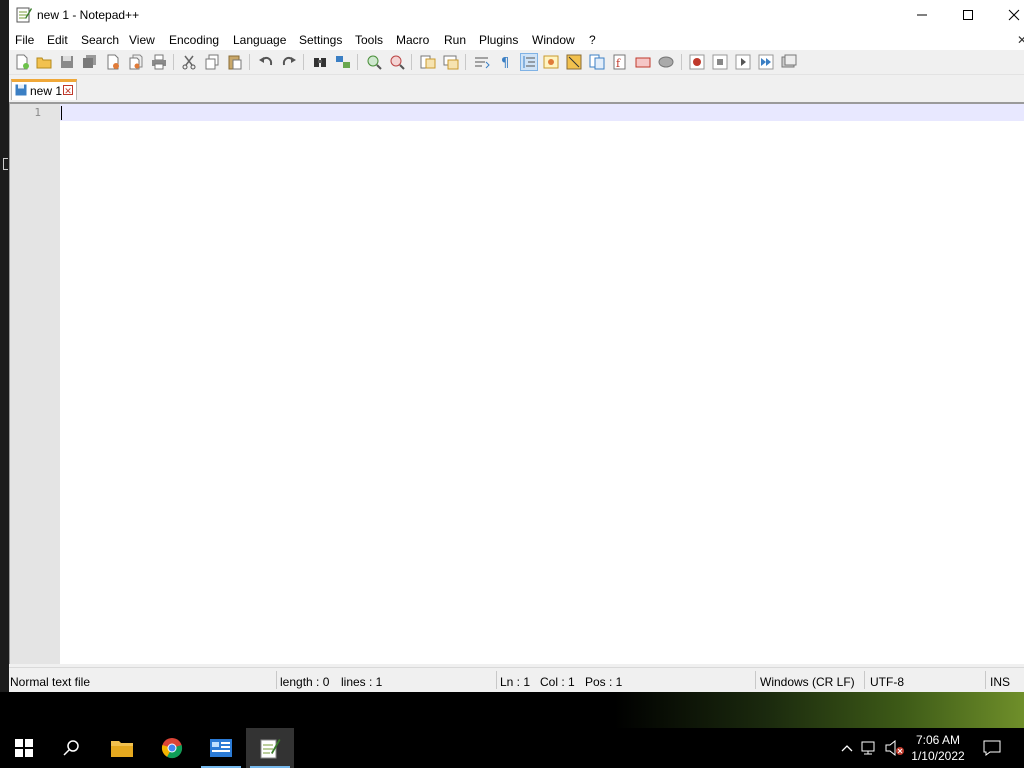 This screenshot has width=1024, height=768. What do you see at coordinates (455, 40) in the screenshot?
I see `menu-run: Run` at bounding box center [455, 40].